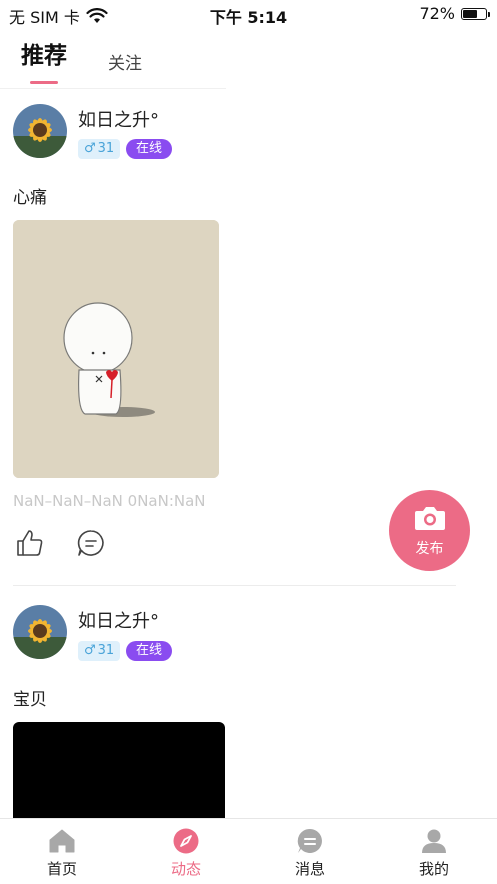 Image resolution: width=497 pixels, height=884 pixels. I want to click on post-image, so click(116, 349).